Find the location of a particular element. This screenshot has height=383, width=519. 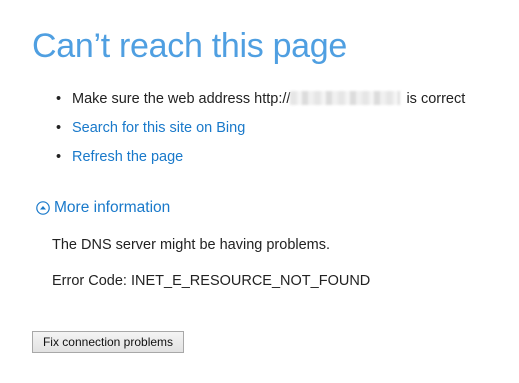

address-text-prefix: Make sure the web address http:// is located at coordinates (181, 99).